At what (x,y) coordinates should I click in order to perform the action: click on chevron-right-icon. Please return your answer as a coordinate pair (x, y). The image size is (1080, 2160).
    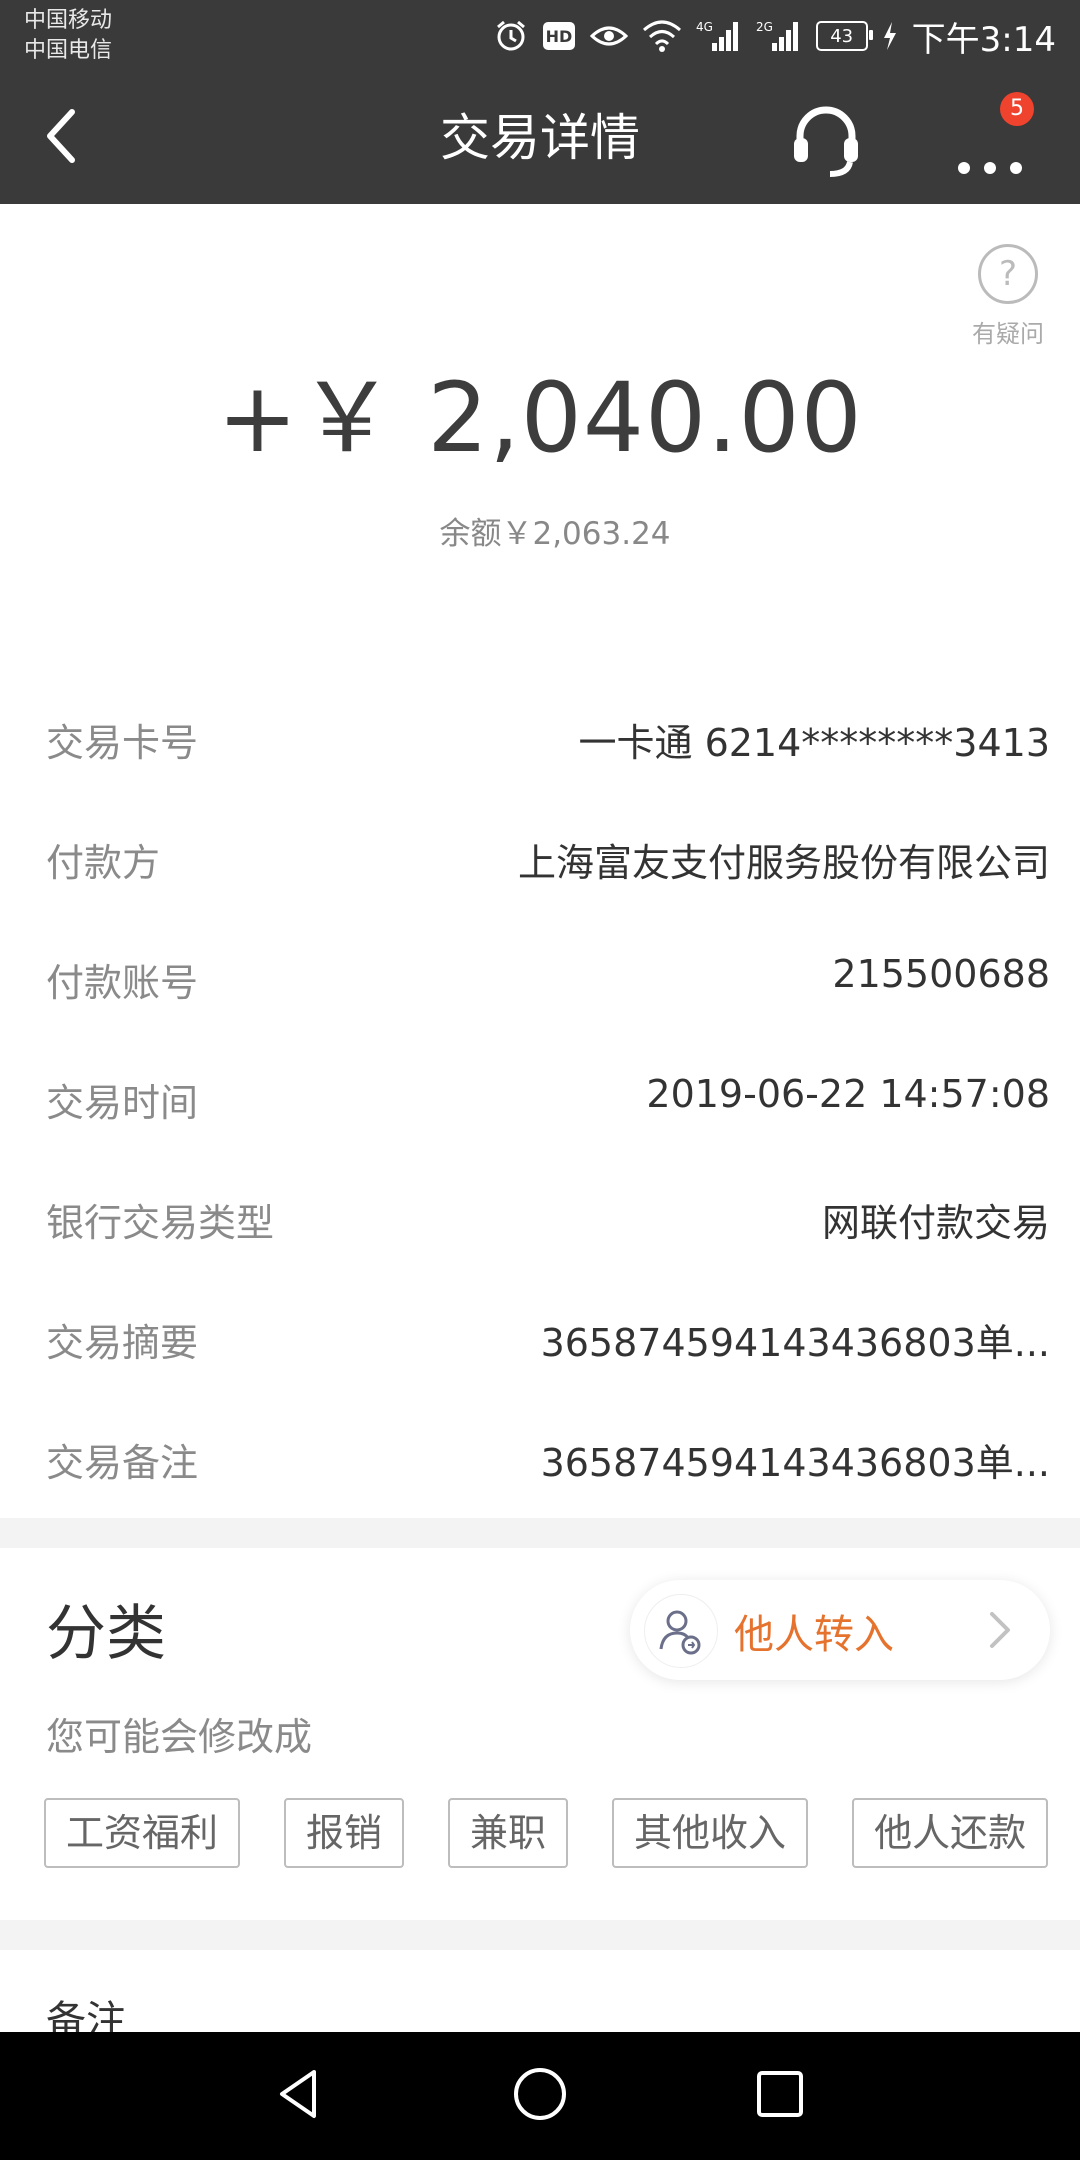
    Looking at the image, I should click on (1000, 1632).